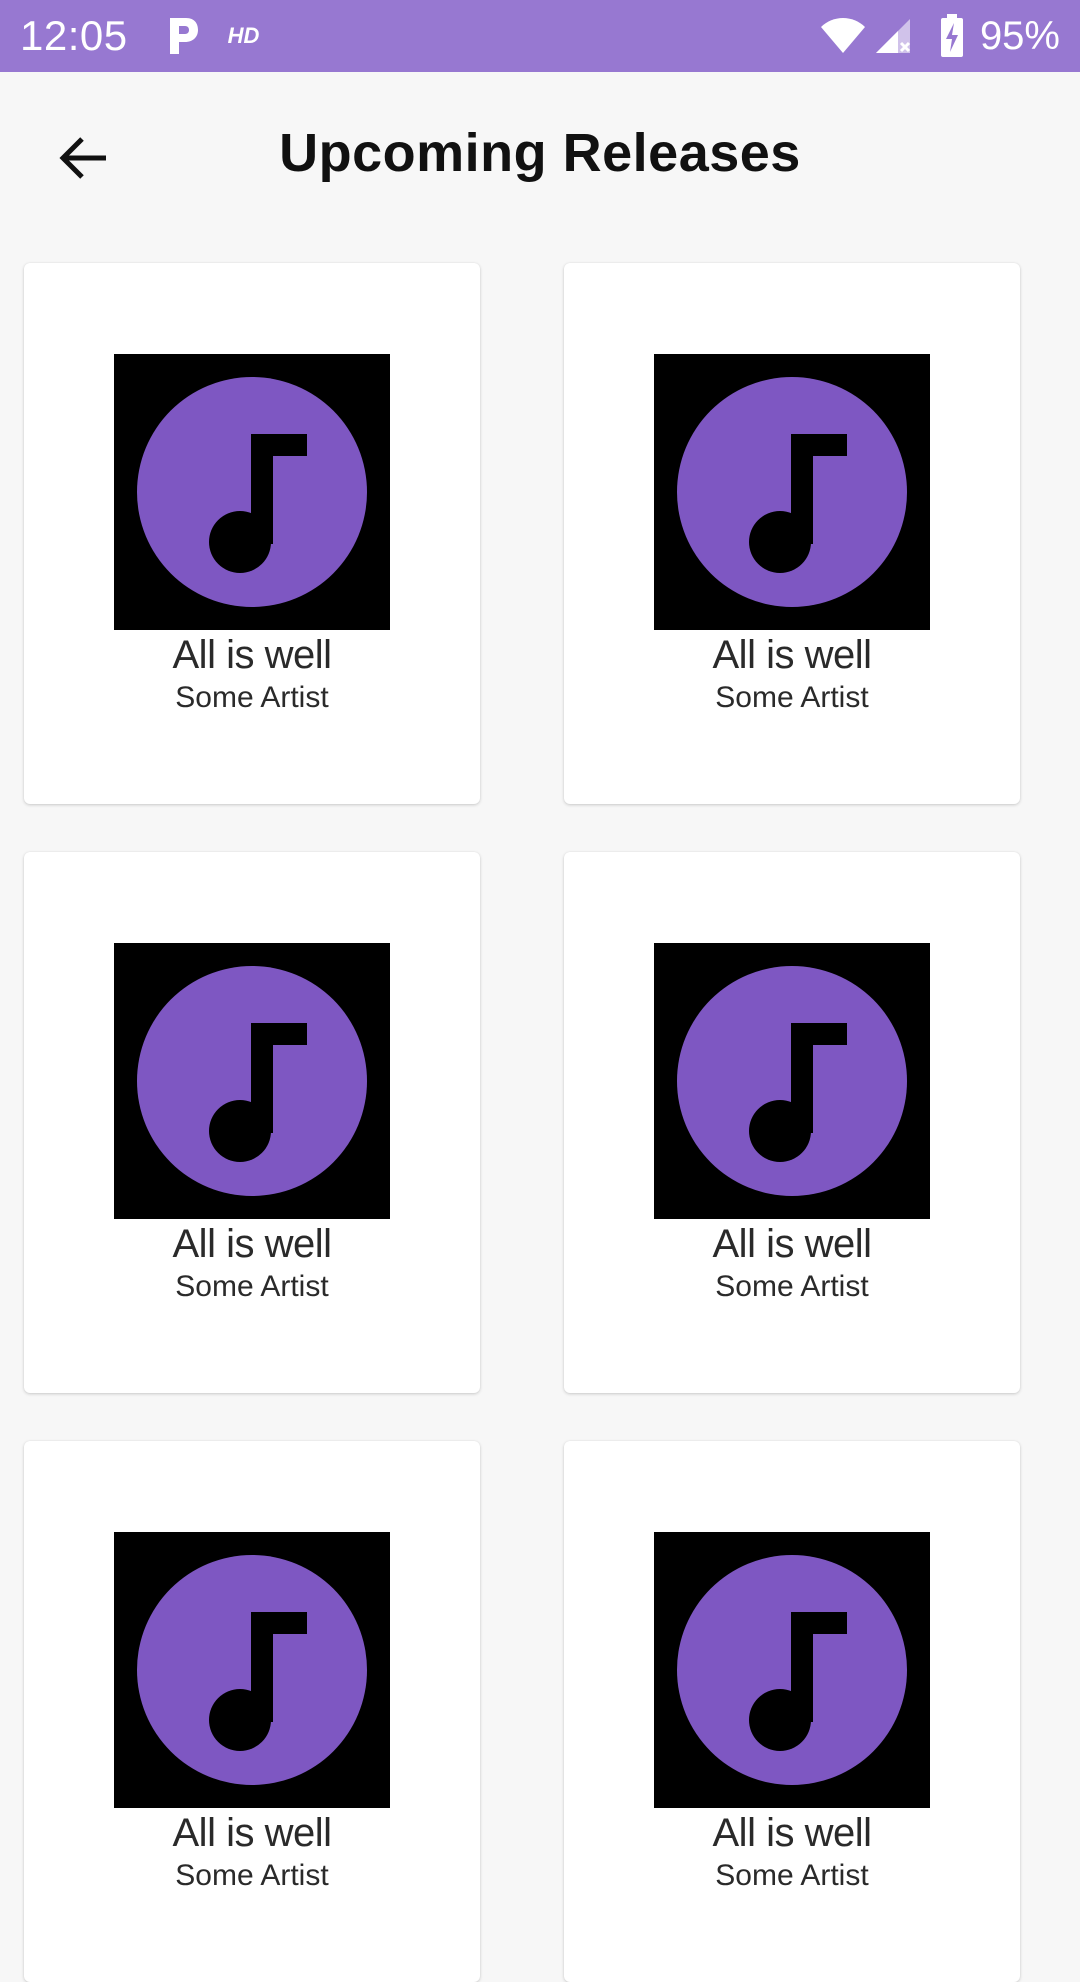 Image resolution: width=1080 pixels, height=1982 pixels. Describe the element at coordinates (183, 36) in the screenshot. I see `p-icon` at that location.